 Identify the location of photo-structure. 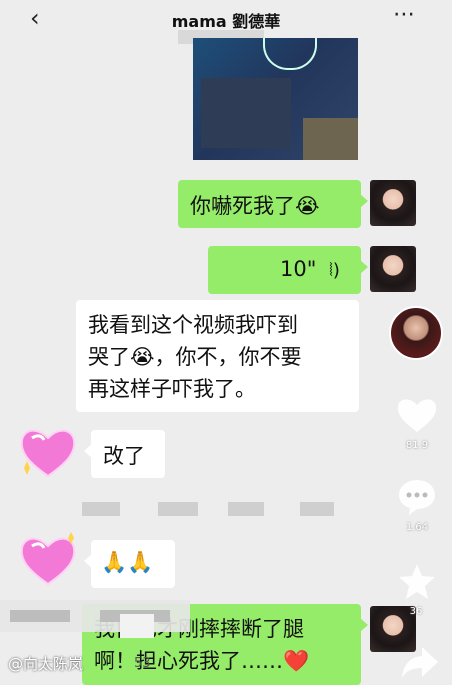
(246, 113).